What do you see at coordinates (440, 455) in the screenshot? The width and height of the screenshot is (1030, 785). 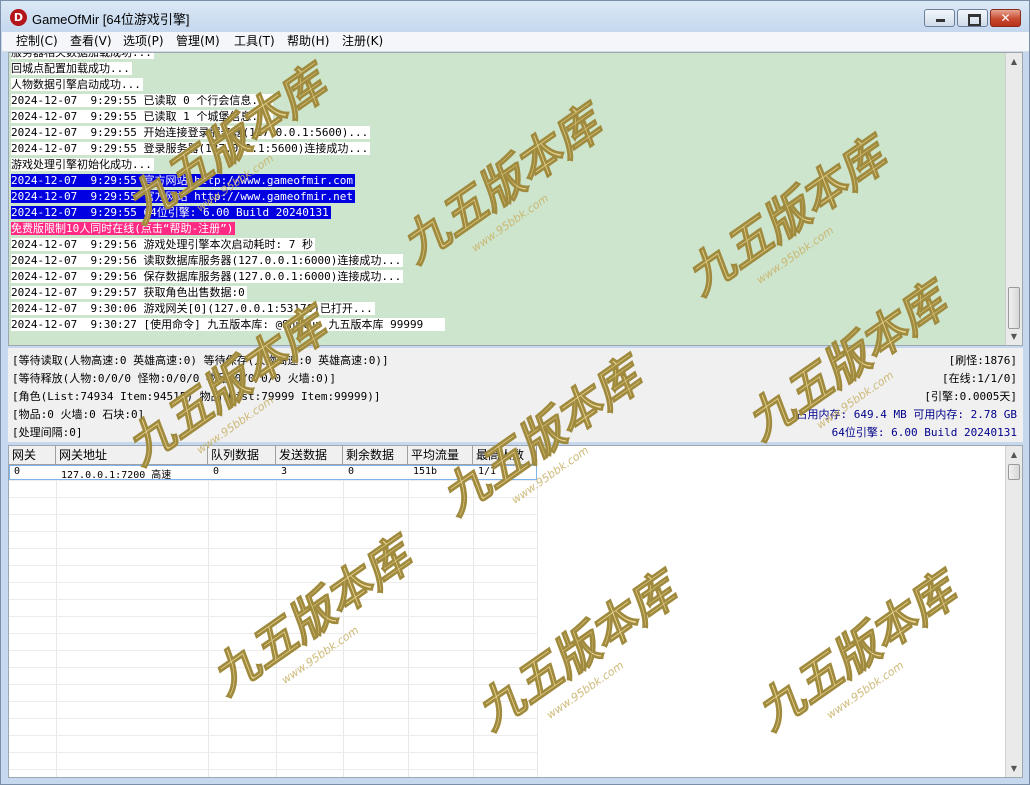 I see `col-header-avg-traffic: 平均流量` at bounding box center [440, 455].